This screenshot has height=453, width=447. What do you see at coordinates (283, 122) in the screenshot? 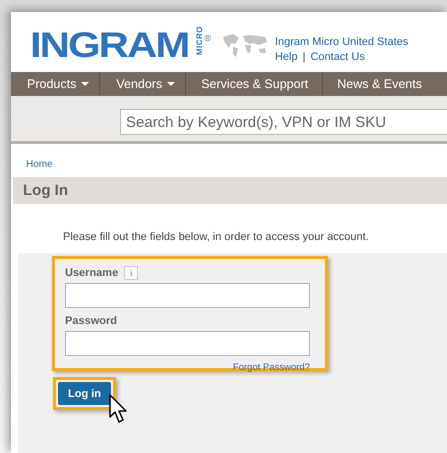
I see `search-field: Search by Keyword(s), VPN or IM SKU` at bounding box center [283, 122].